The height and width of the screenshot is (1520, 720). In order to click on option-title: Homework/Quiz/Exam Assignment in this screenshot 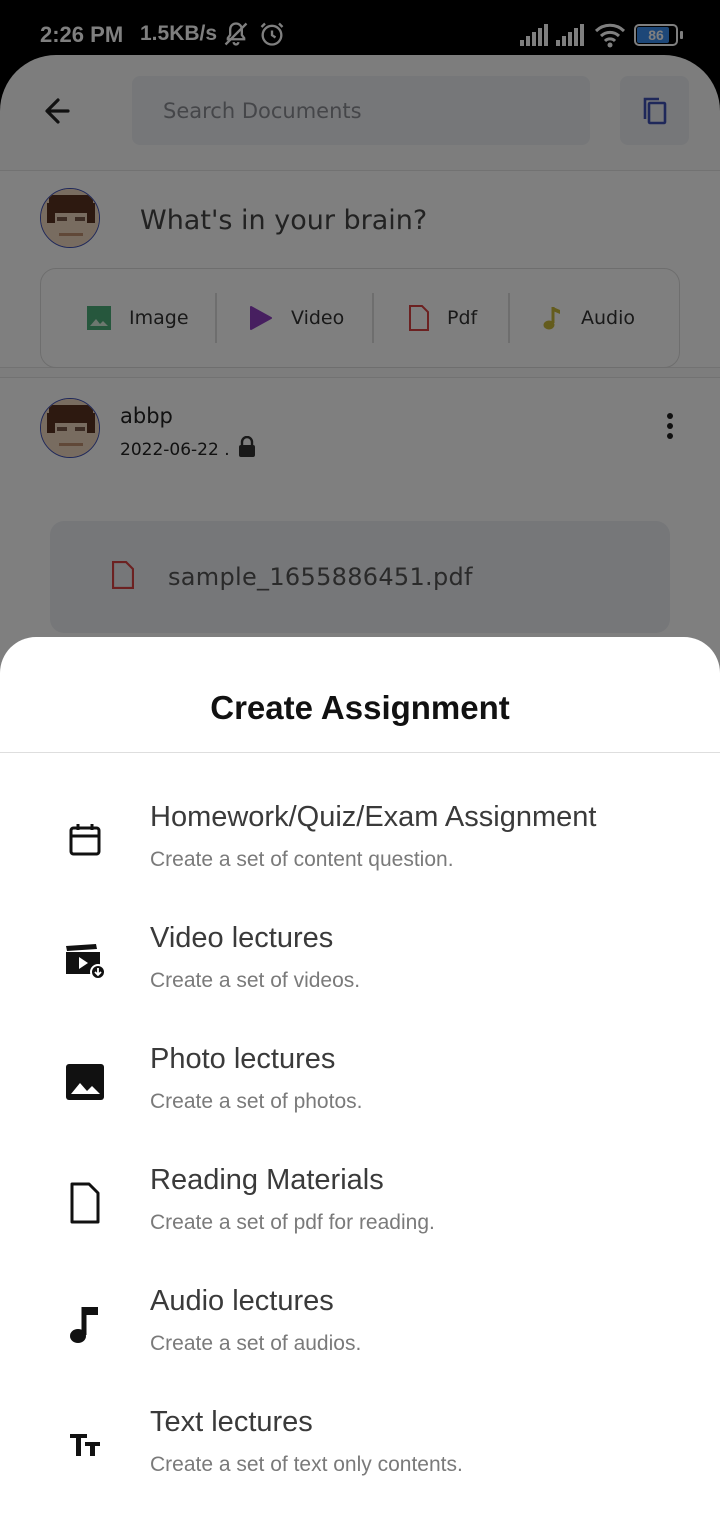, I will do `click(373, 817)`.